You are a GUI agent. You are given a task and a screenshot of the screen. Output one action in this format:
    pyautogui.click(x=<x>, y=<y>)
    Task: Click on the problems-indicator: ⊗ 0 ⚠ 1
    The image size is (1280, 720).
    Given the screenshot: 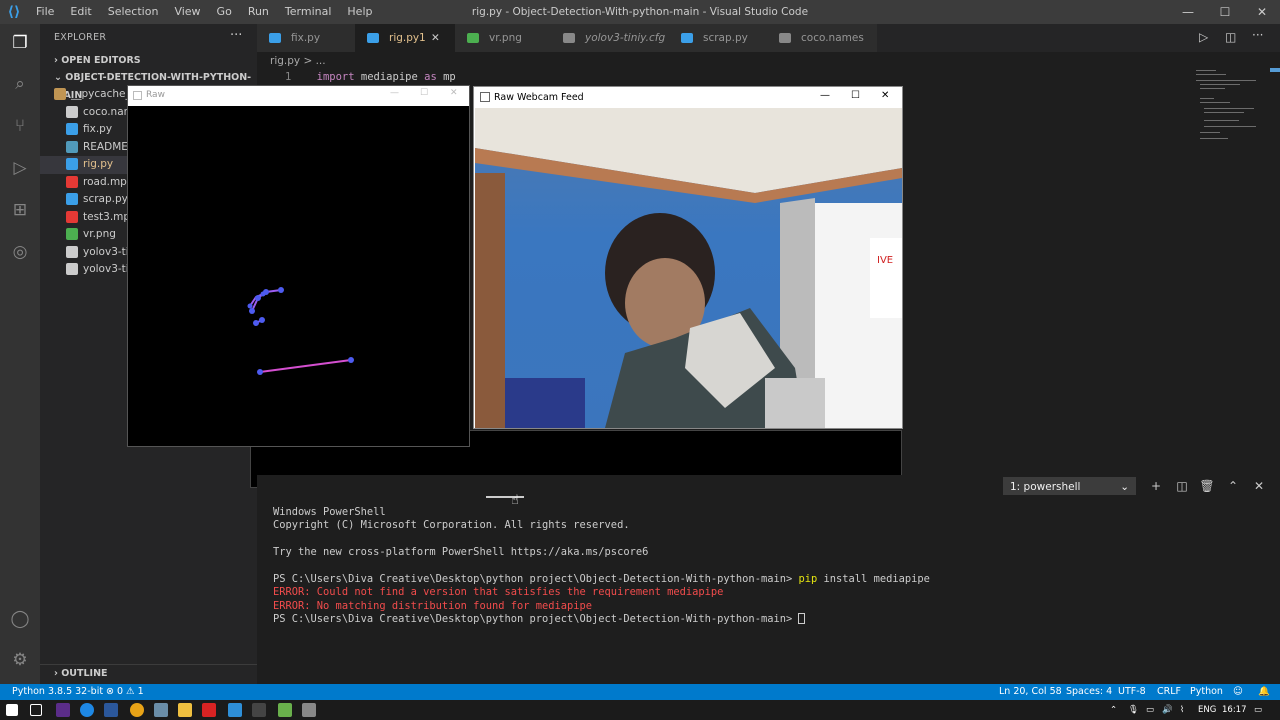 What is the action you would take?
    pyautogui.click(x=125, y=692)
    